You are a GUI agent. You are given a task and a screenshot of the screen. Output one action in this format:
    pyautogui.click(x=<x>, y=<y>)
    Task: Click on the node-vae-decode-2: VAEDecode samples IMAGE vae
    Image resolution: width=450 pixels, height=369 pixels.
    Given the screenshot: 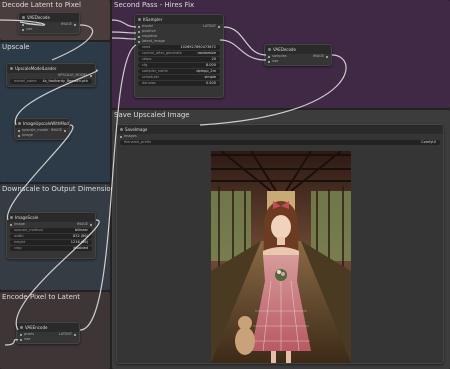 What is the action you would take?
    pyautogui.click(x=298, y=55)
    